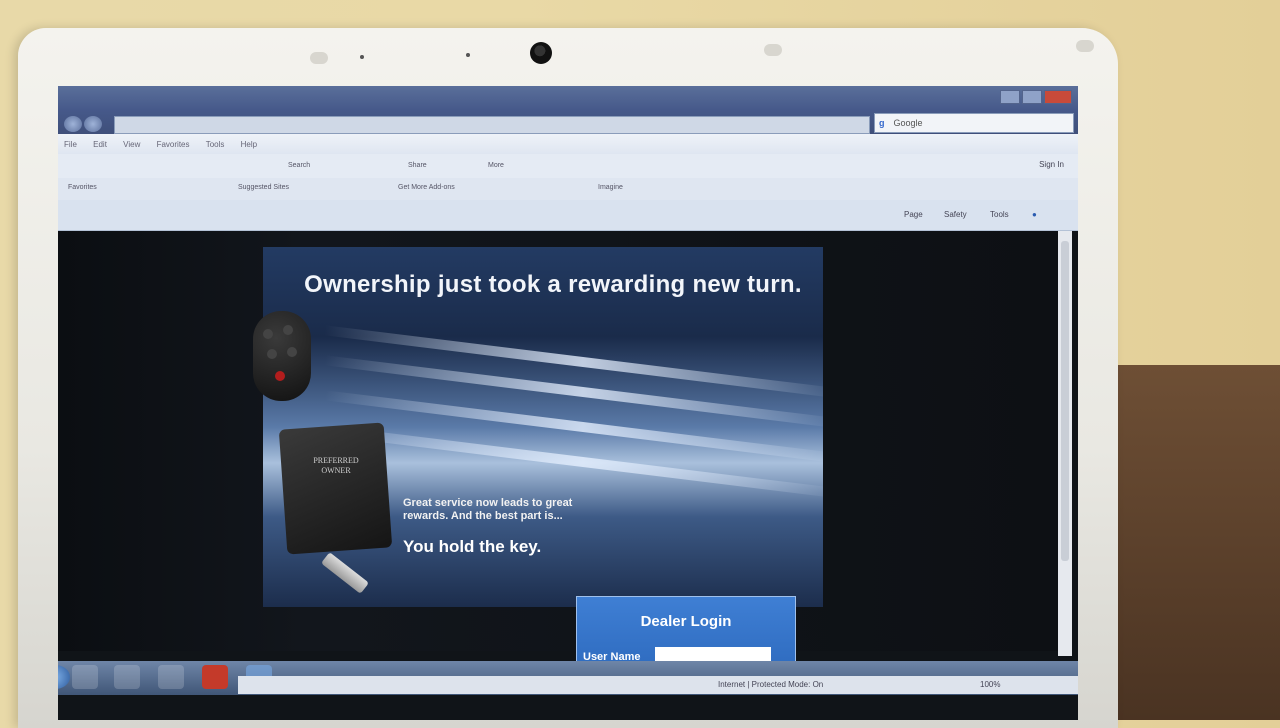 This screenshot has height=728, width=1280. Describe the element at coordinates (127, 677) in the screenshot. I see `taskbar-explorer-icon` at that location.